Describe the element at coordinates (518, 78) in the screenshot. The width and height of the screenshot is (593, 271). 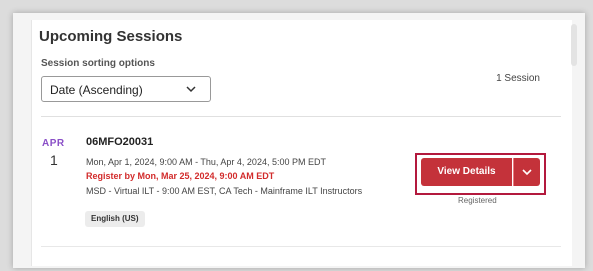
I see `session-count: 1 Session` at that location.